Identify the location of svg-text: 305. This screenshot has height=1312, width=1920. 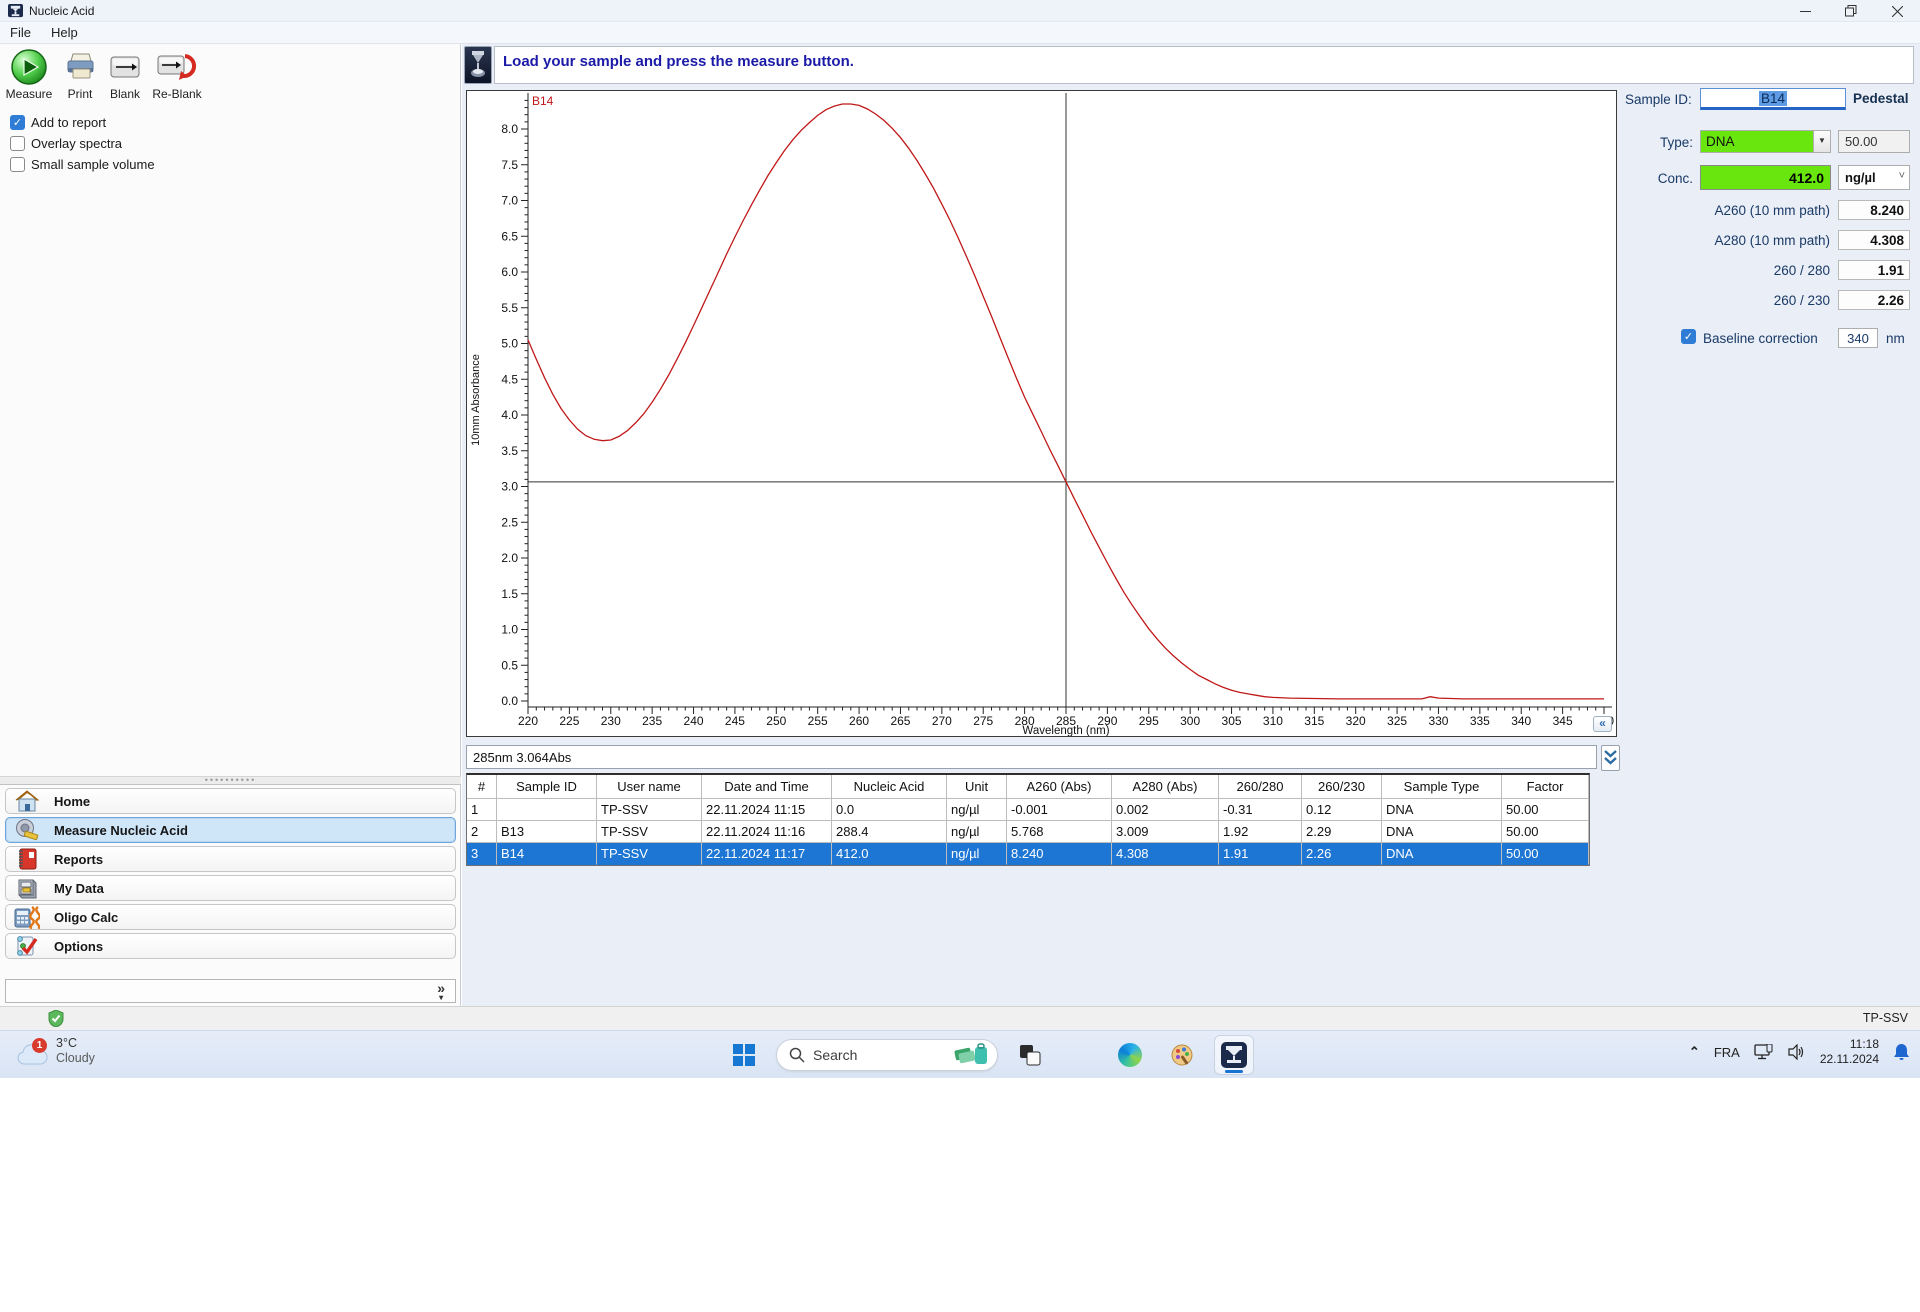
(1232, 721).